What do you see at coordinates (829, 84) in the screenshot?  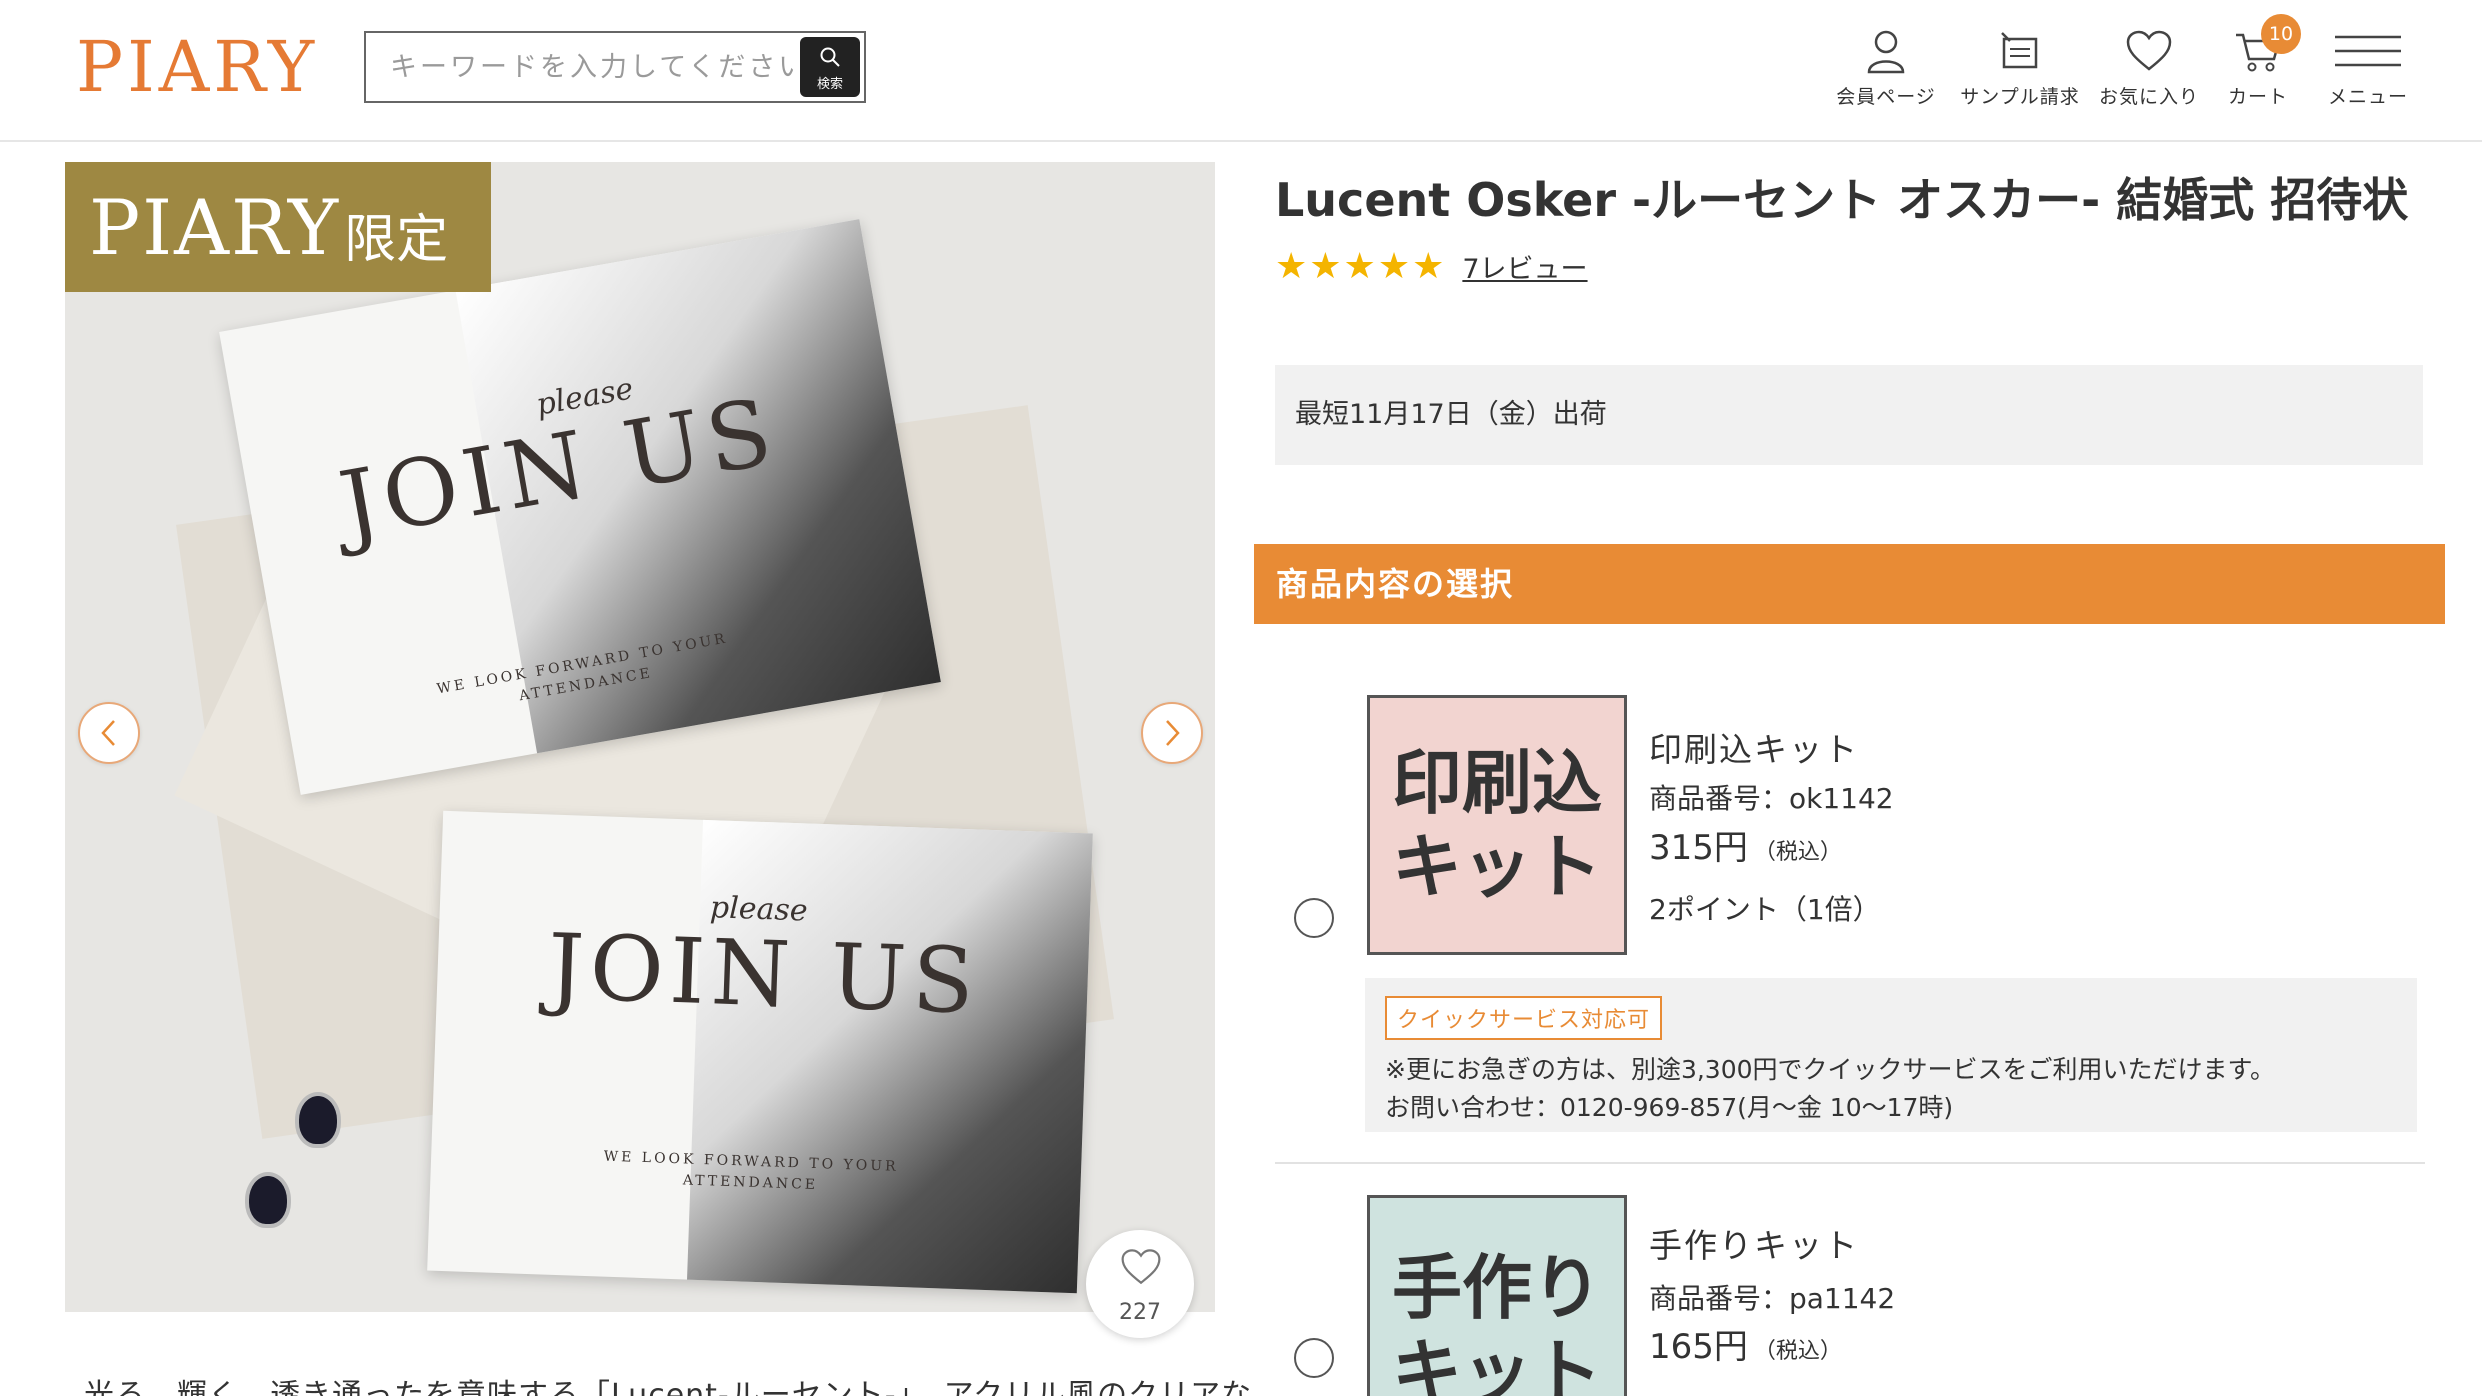 I see `search-button-label: 検索` at bounding box center [829, 84].